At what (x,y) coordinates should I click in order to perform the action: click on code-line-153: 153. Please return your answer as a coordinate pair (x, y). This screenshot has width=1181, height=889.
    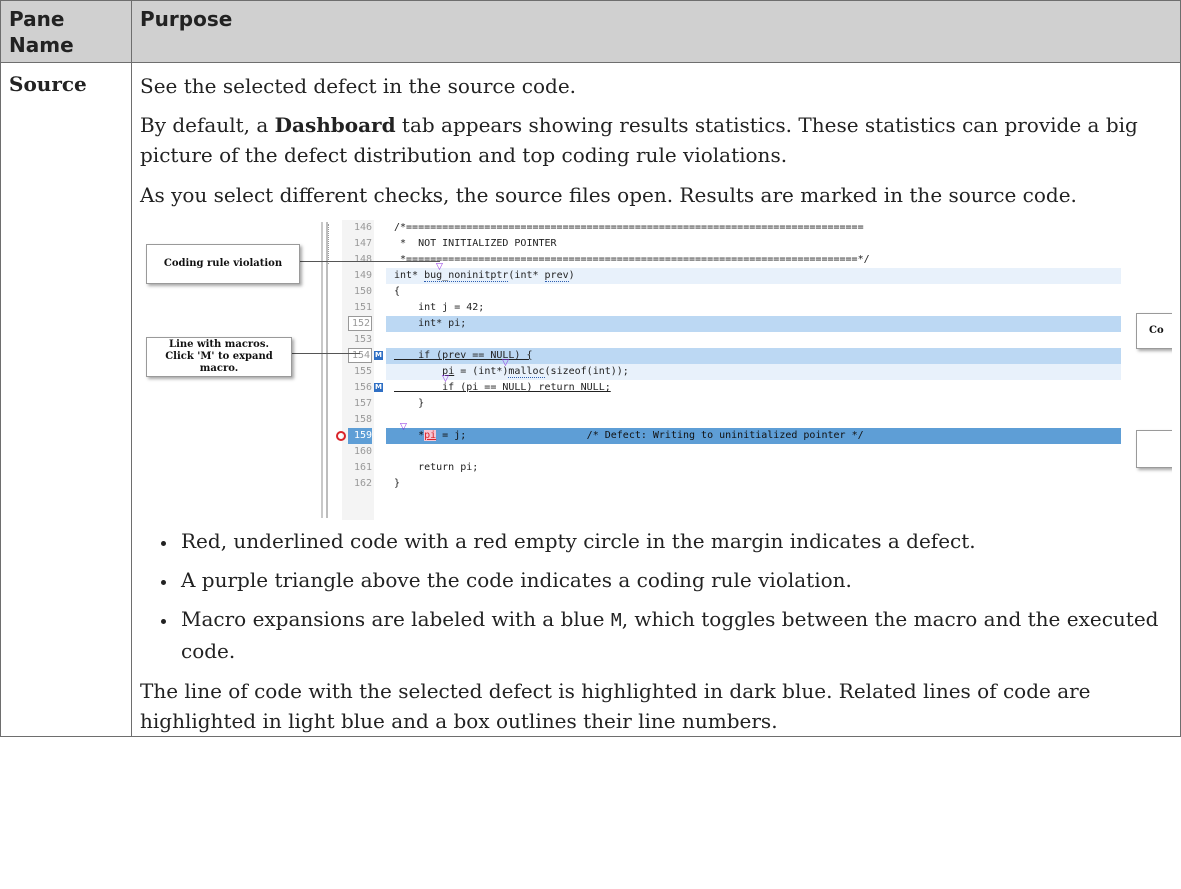
    Looking at the image, I should click on (656, 340).